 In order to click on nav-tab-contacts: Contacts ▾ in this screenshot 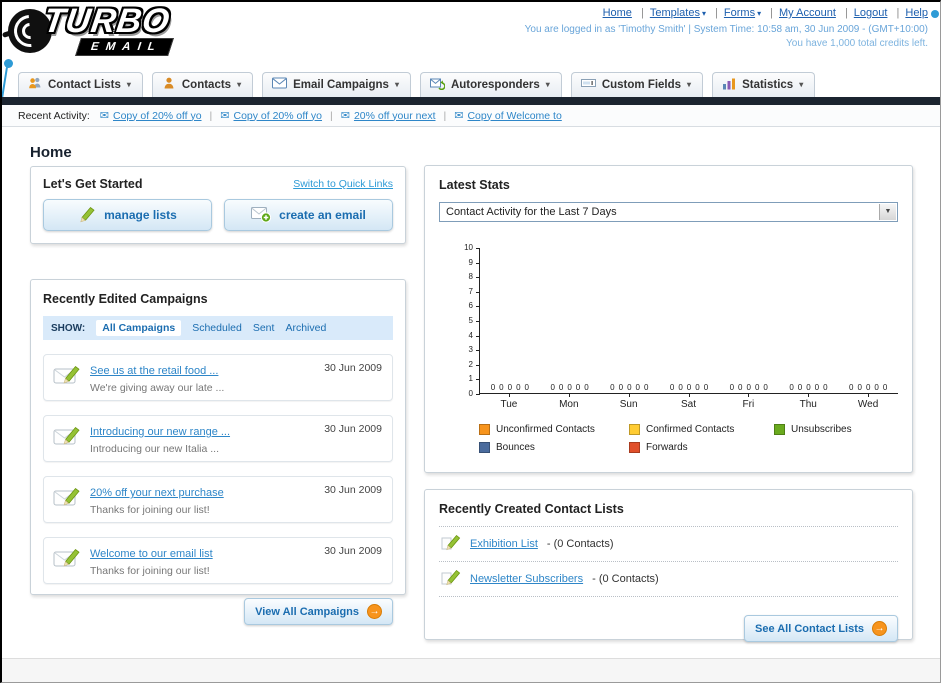, I will do `click(202, 84)`.